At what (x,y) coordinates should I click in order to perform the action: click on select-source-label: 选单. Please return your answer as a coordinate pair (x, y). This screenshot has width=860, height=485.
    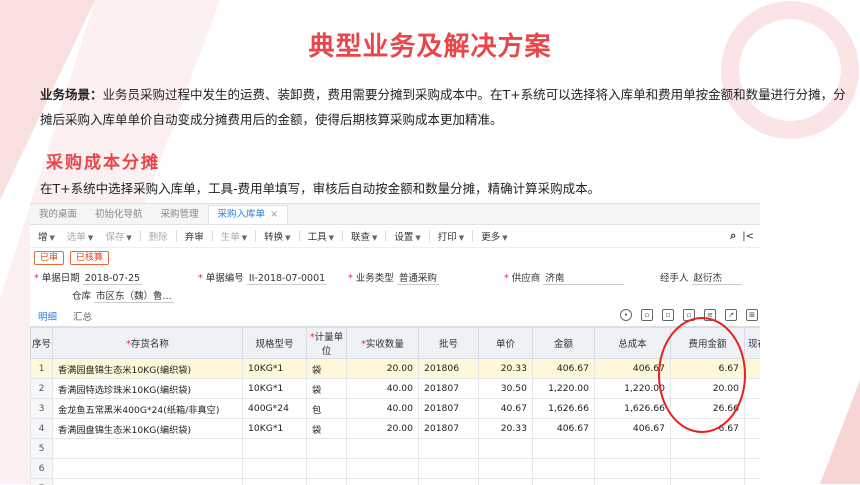
    Looking at the image, I should click on (76, 237).